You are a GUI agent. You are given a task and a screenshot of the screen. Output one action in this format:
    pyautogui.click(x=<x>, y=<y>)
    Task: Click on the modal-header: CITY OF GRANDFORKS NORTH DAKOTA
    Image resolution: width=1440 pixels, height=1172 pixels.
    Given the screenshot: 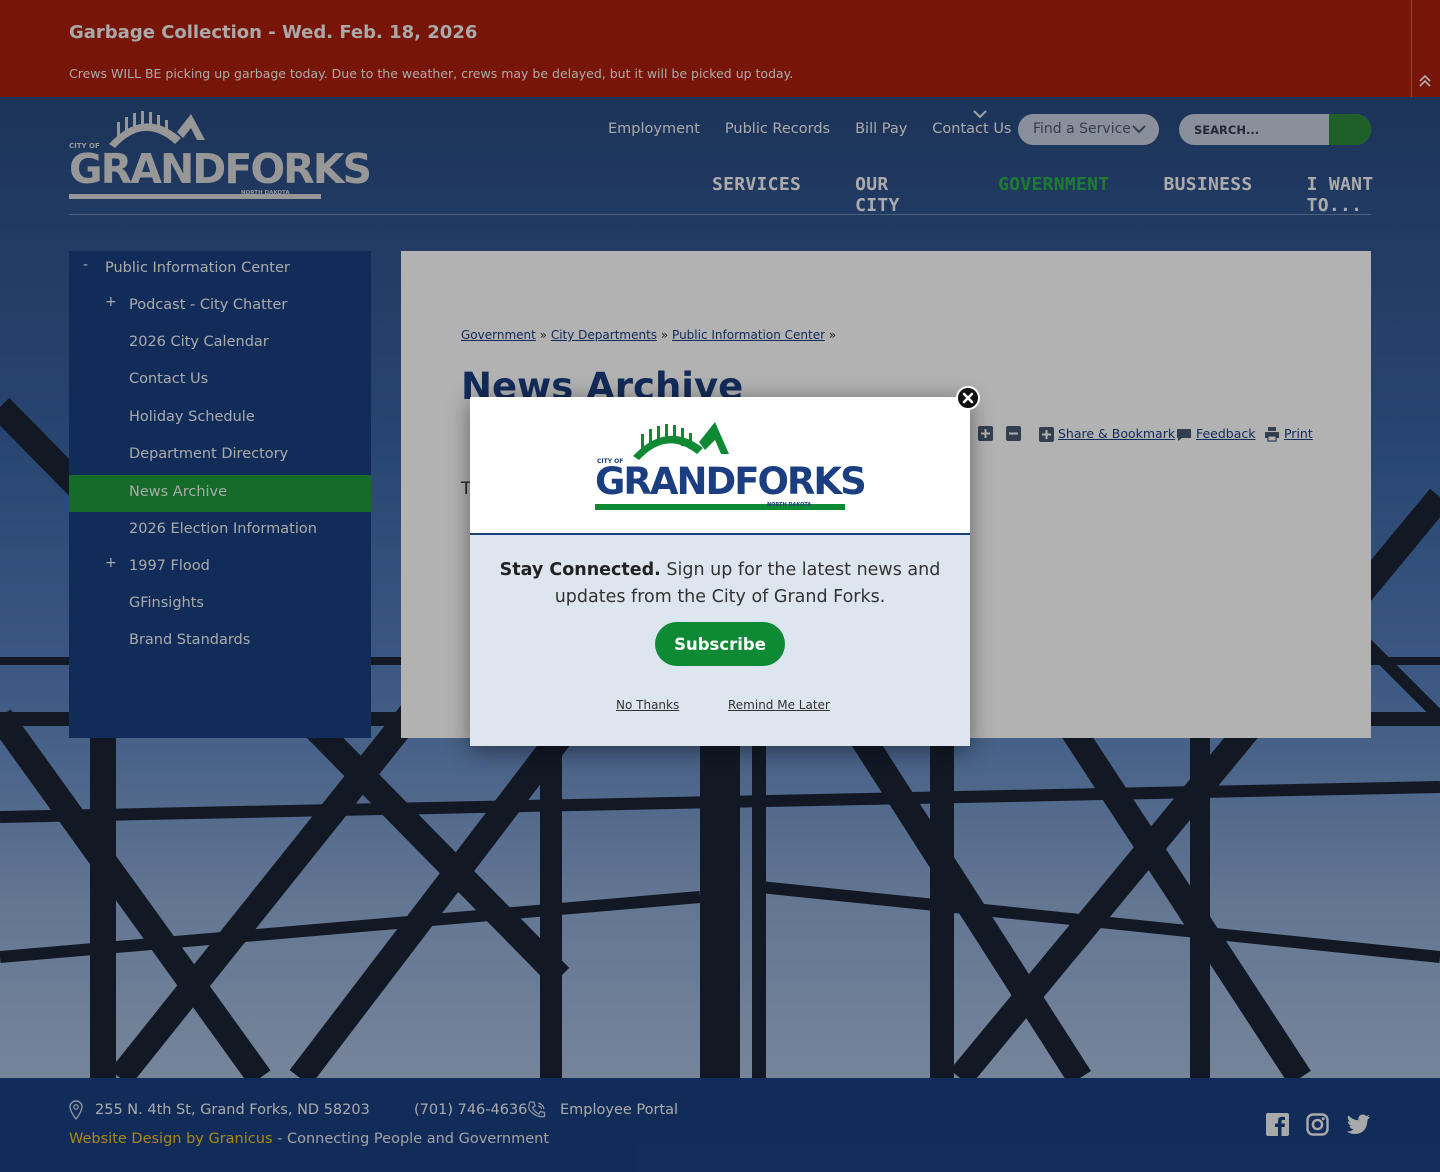 What is the action you would take?
    pyautogui.click(x=720, y=466)
    